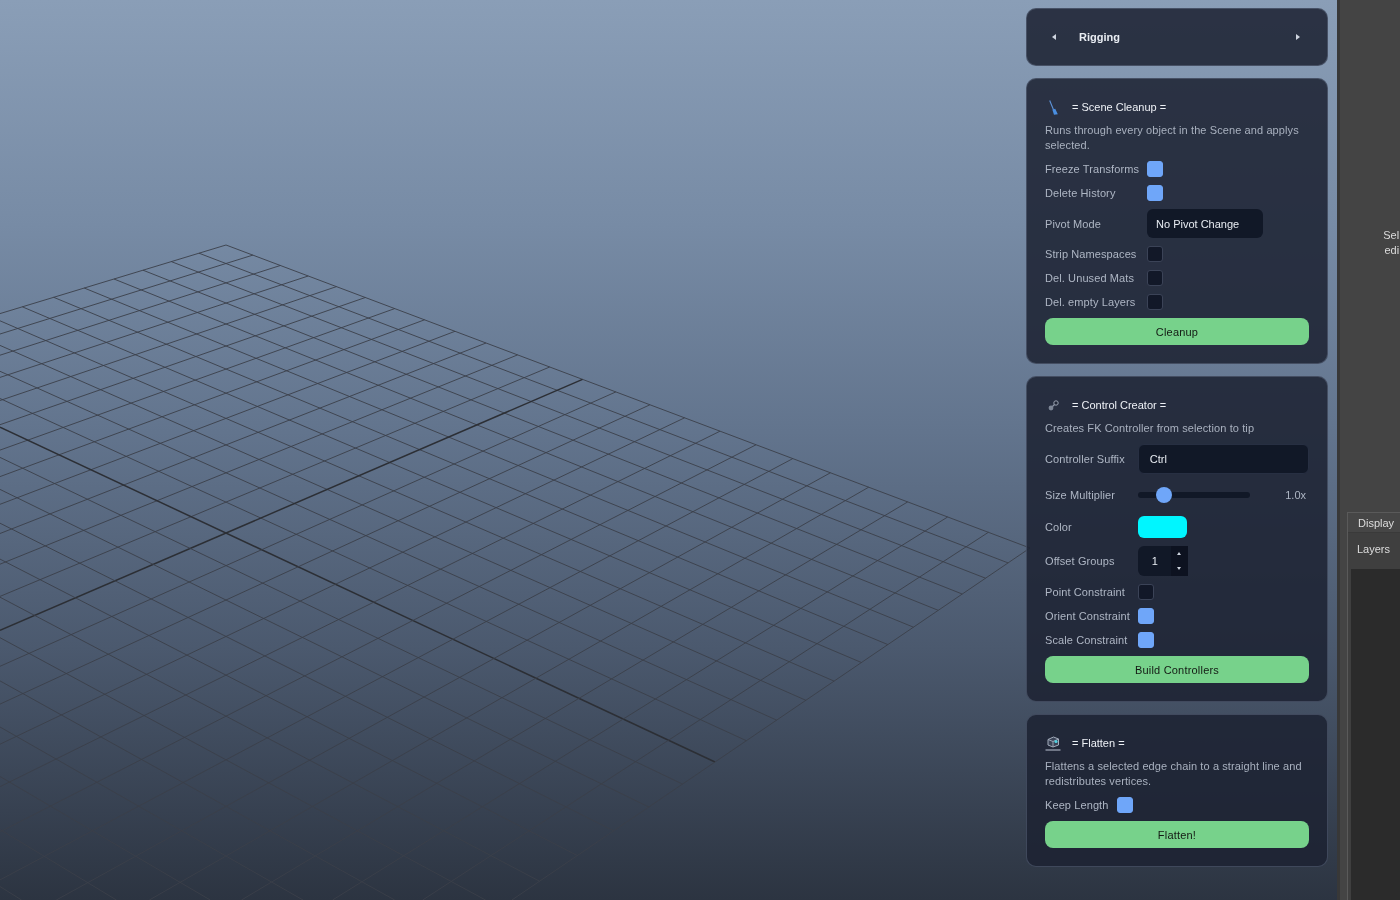  What do you see at coordinates (1179, 553) in the screenshot?
I see `caret-up-icon` at bounding box center [1179, 553].